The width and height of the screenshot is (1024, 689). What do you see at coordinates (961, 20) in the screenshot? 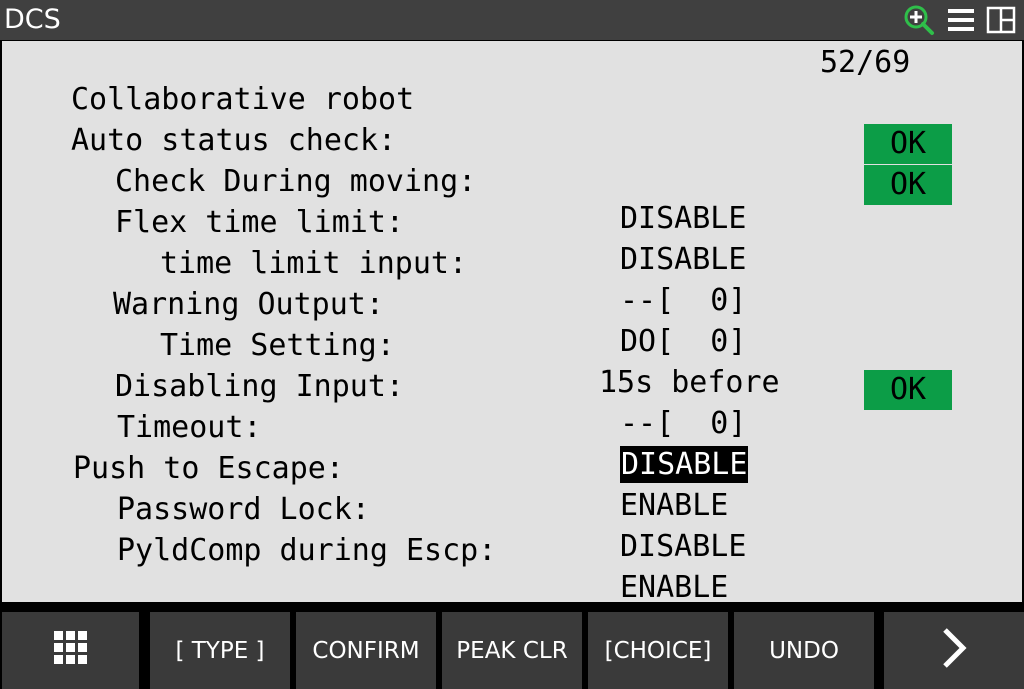
I see `hamburger-menu-icon` at bounding box center [961, 20].